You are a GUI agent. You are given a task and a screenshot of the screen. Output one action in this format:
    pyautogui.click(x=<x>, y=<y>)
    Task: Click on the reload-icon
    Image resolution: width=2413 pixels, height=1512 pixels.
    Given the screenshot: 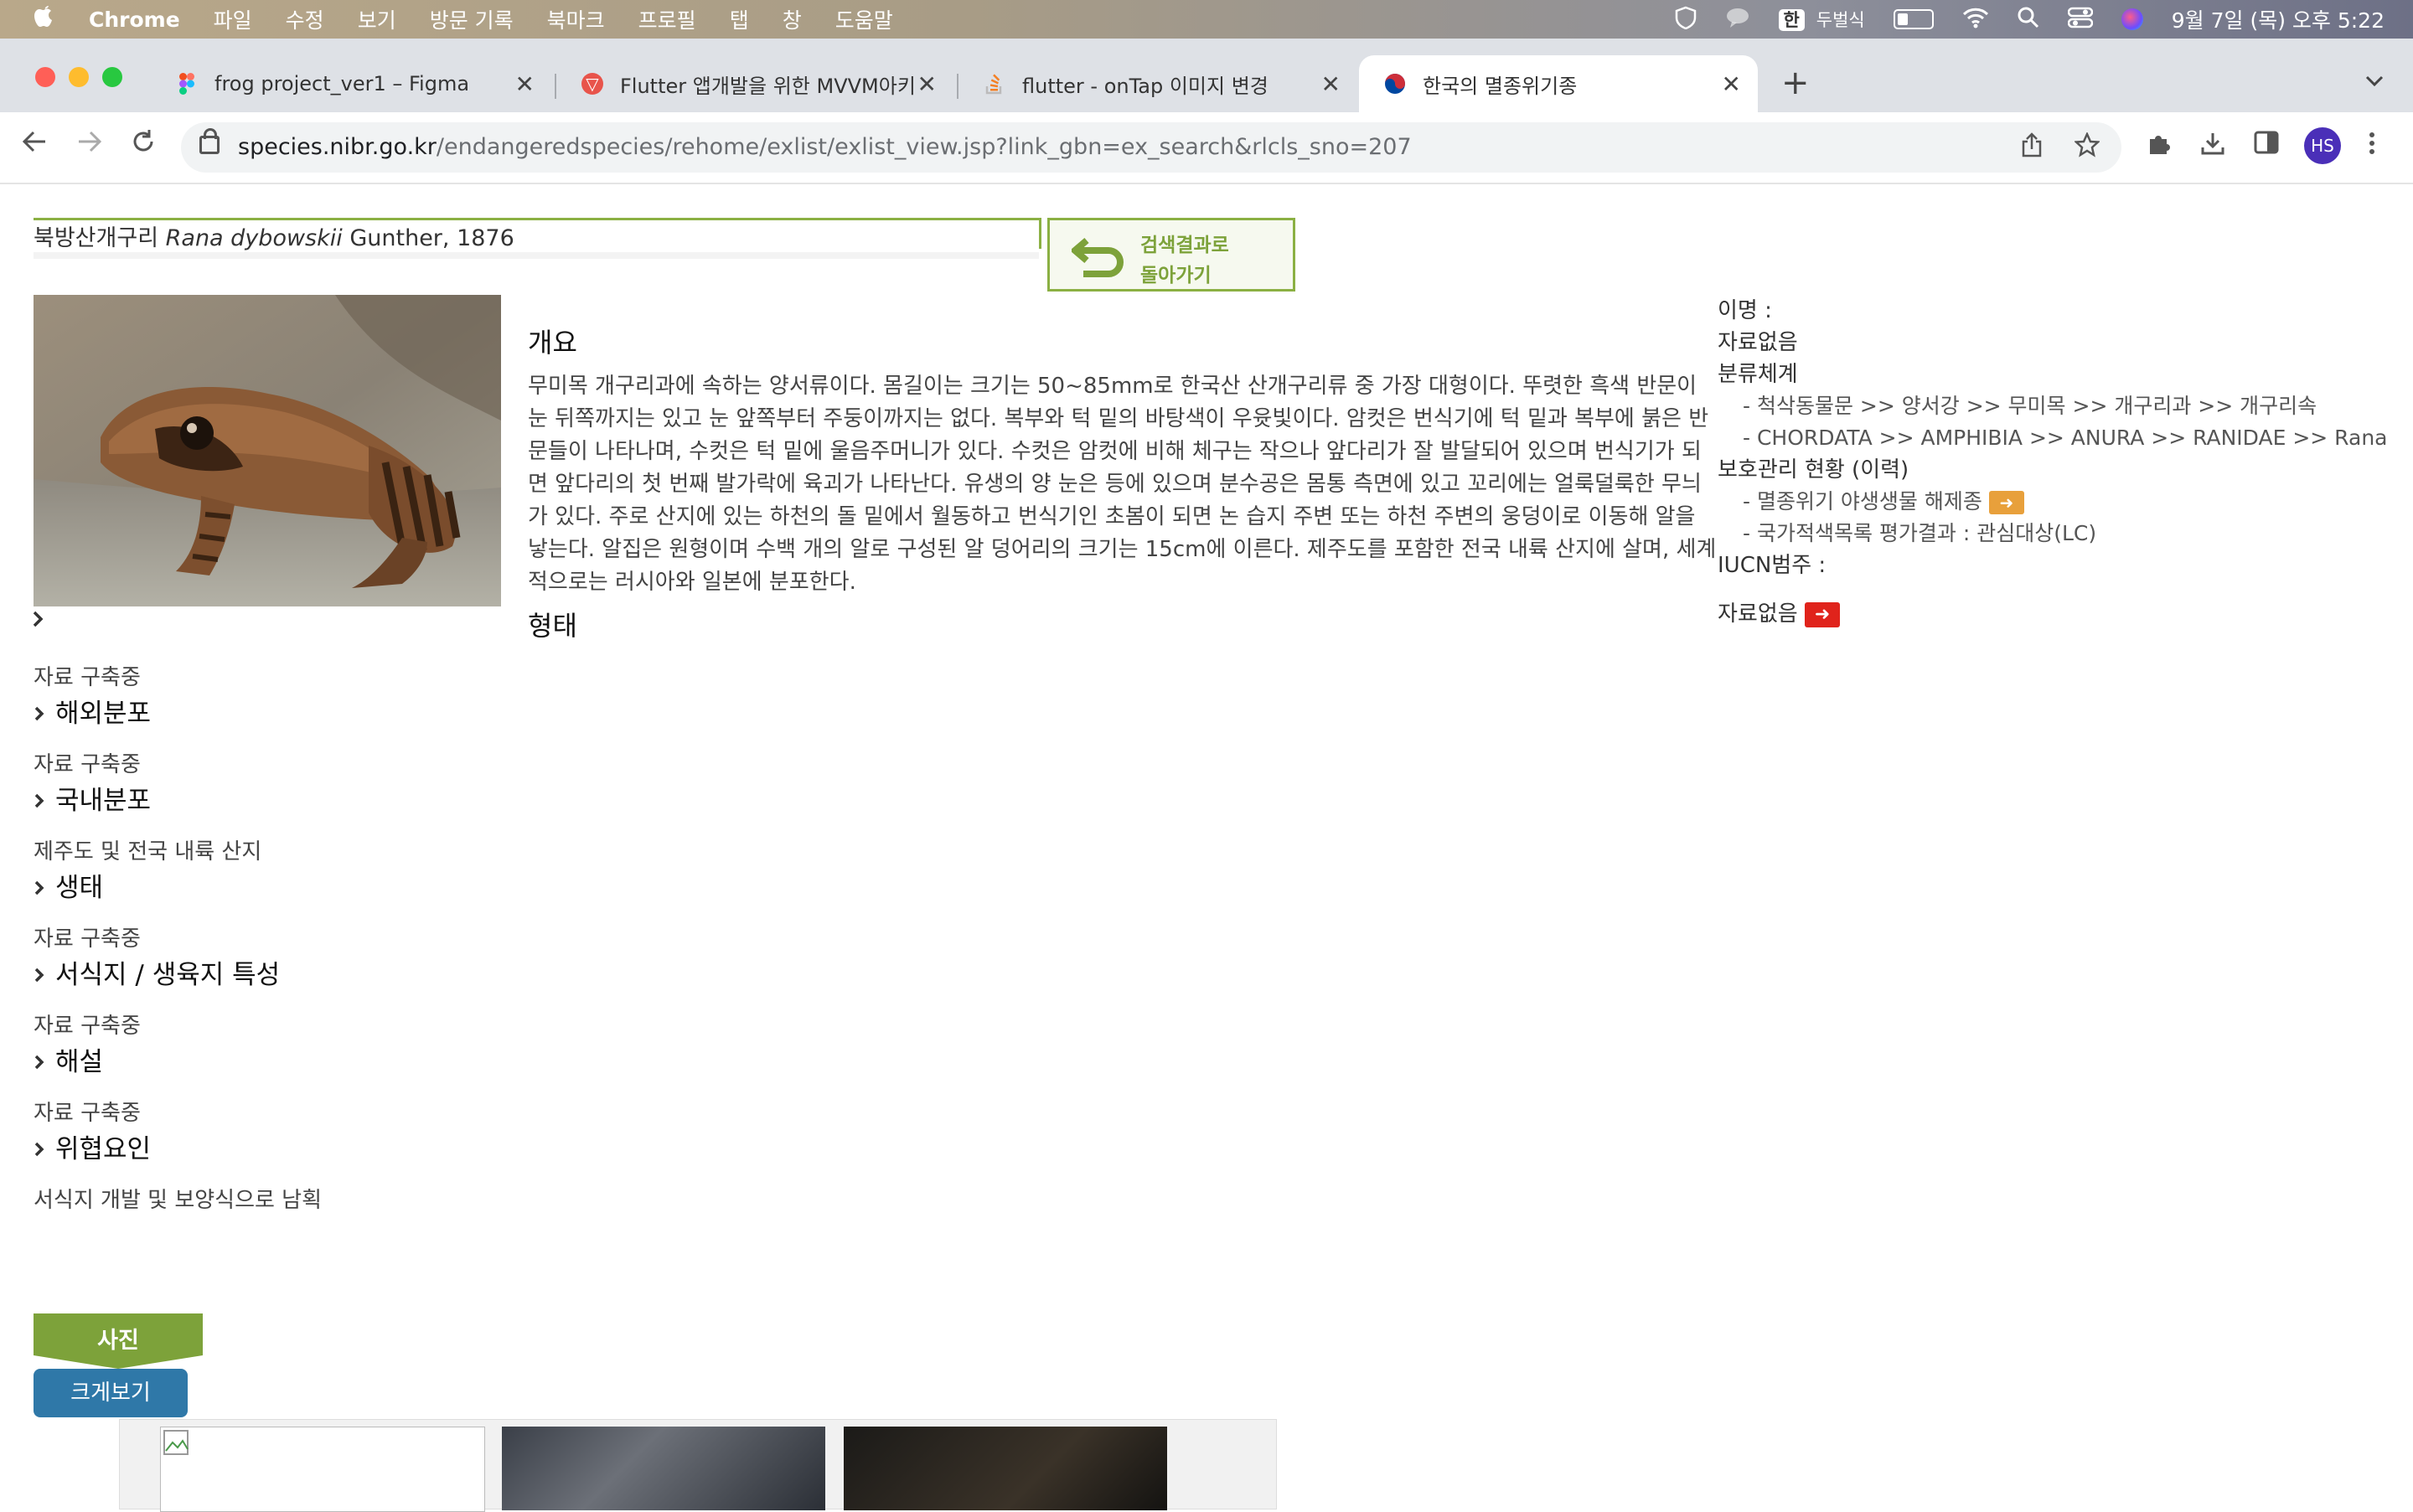 What is the action you would take?
    pyautogui.click(x=143, y=145)
    